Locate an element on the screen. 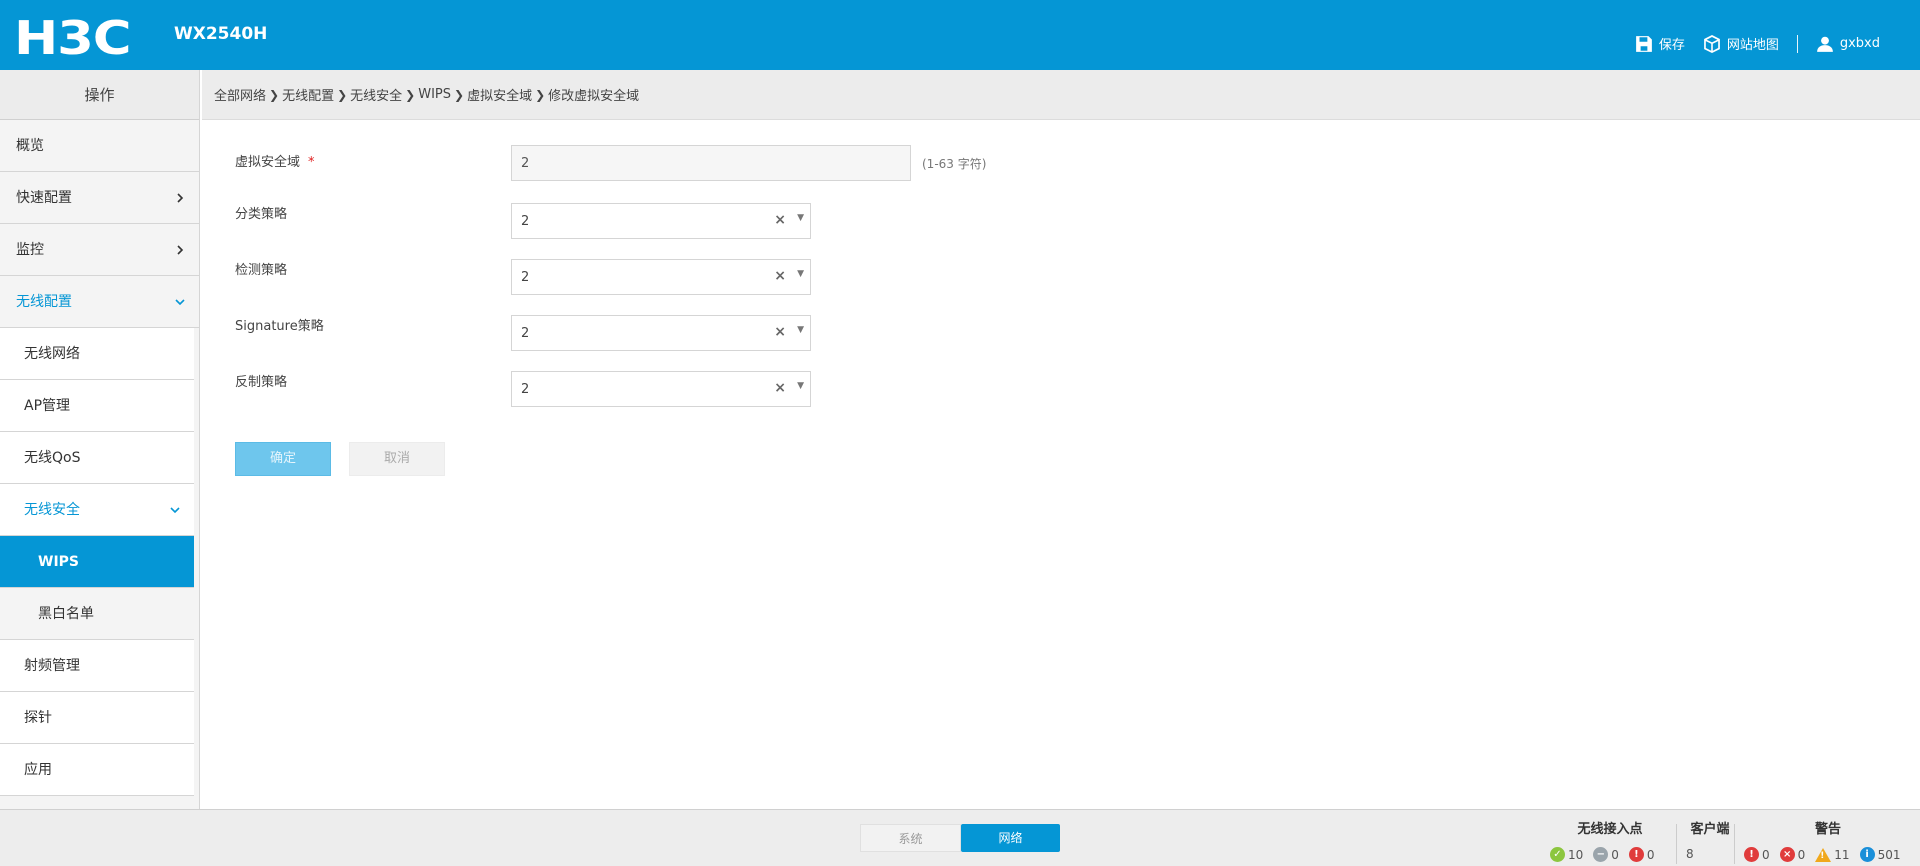 Image resolution: width=1920 pixels, height=866 pixels. alarm-critical-count: 0 is located at coordinates (1766, 854).